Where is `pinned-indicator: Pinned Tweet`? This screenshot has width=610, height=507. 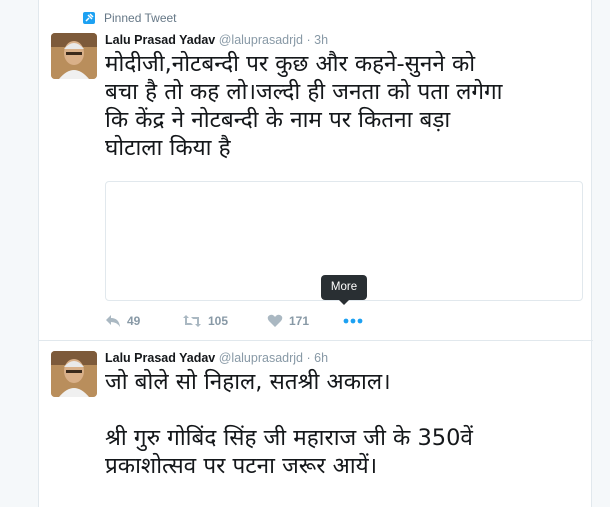
pinned-indicator: Pinned Tweet is located at coordinates (130, 18).